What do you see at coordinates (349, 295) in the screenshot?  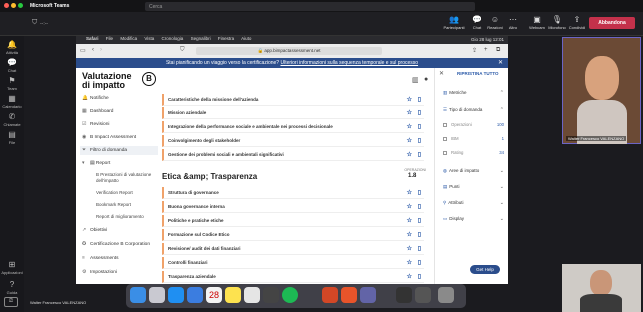 I see `office-icon` at bounding box center [349, 295].